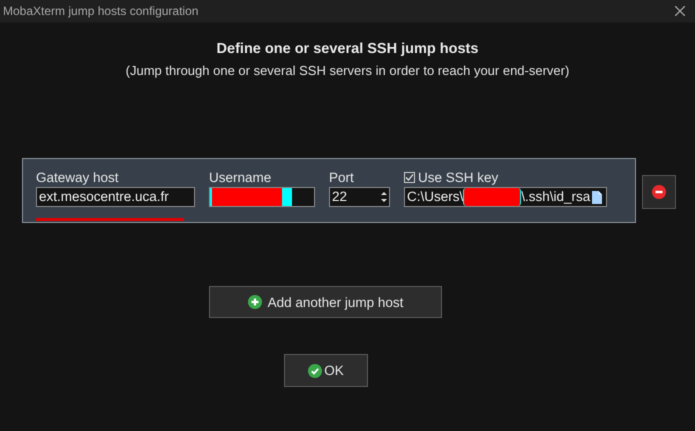  Describe the element at coordinates (505, 197) in the screenshot. I see `key-path-field: C:\Users\ \.ssh\id_rsa` at that location.